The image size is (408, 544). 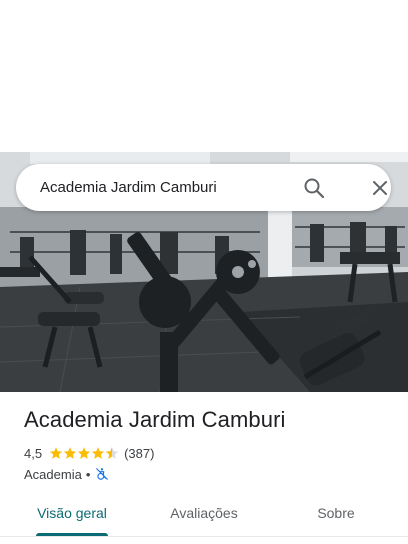 I want to click on search-icon, so click(x=314, y=188).